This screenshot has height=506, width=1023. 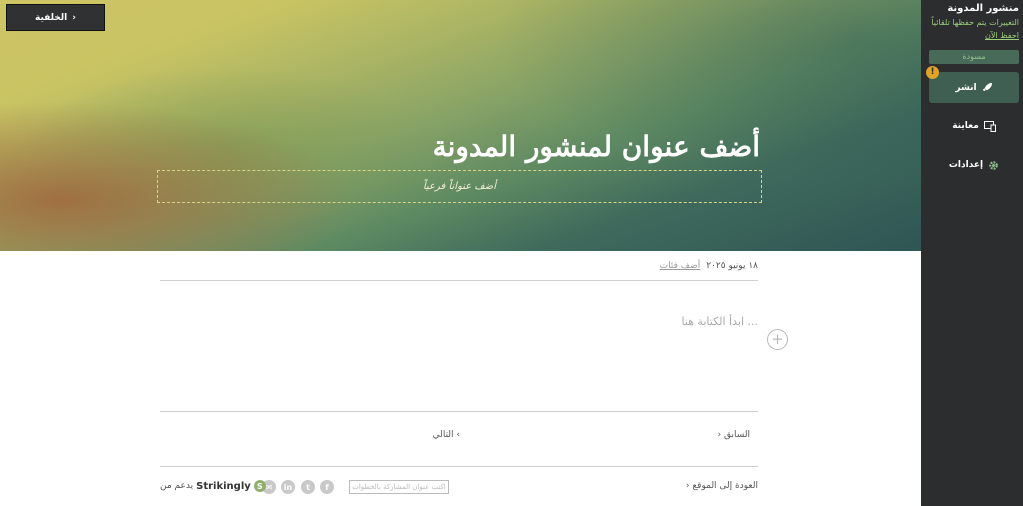 What do you see at coordinates (74, 17) in the screenshot?
I see `chevron-right-icon: ›` at bounding box center [74, 17].